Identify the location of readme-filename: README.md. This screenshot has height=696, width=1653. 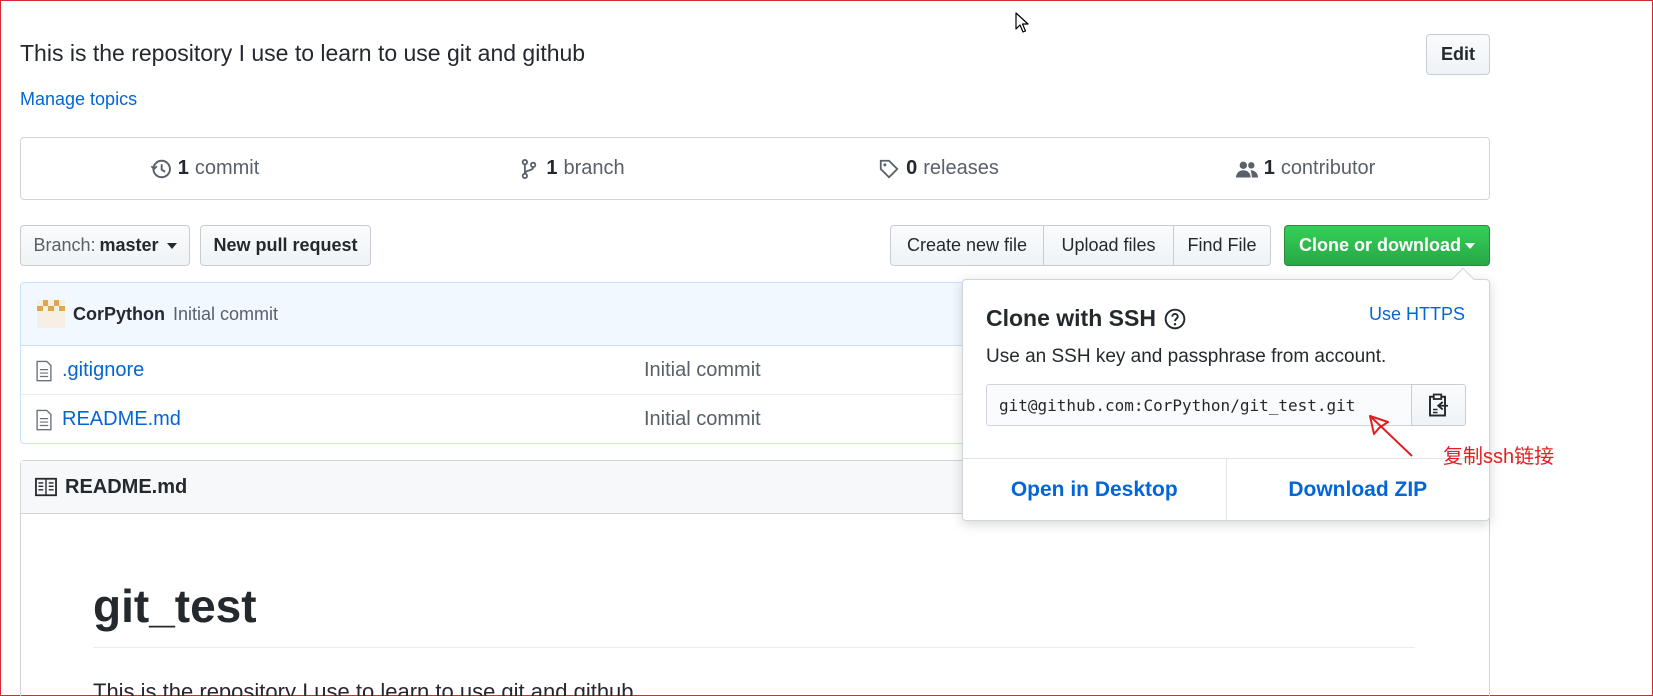
(126, 486).